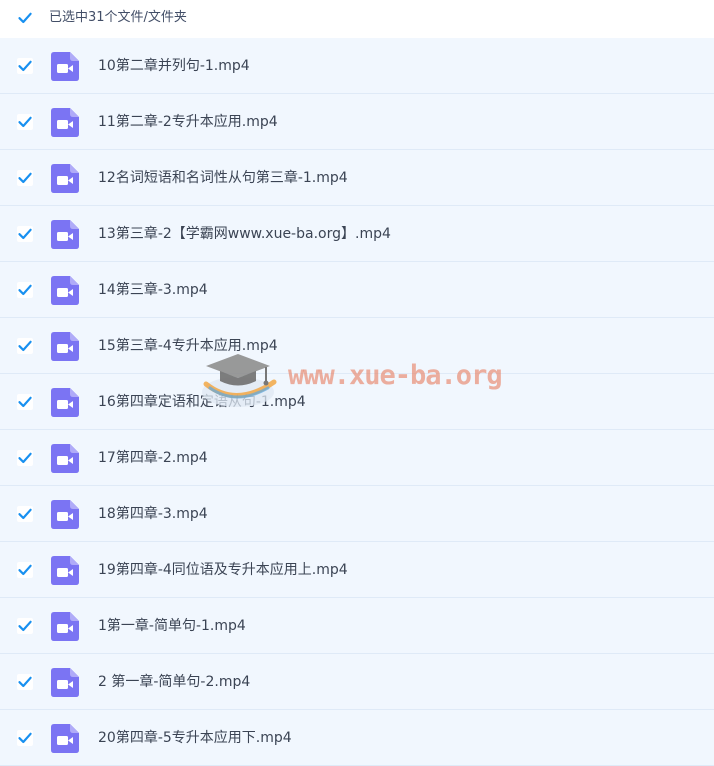 This screenshot has width=714, height=766. What do you see at coordinates (357, 570) in the screenshot?
I see `file-row: 19第四章-4同位语及专升本应用上.mp4` at bounding box center [357, 570].